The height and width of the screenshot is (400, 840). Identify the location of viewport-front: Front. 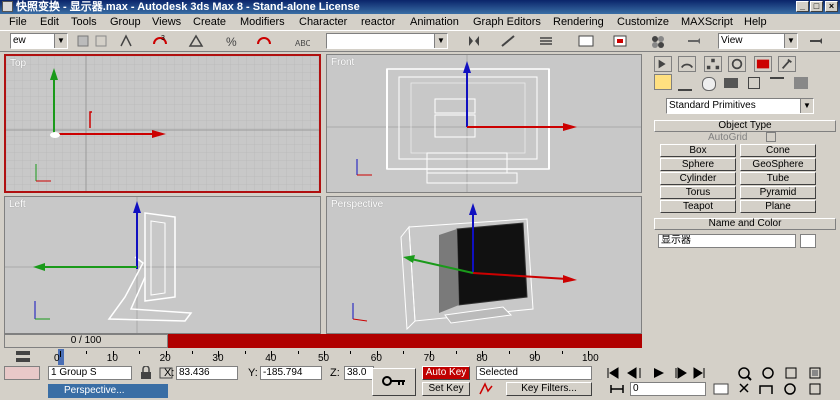
(484, 123).